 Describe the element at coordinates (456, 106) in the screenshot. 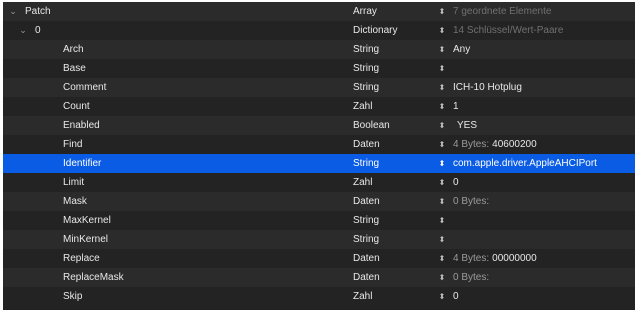

I see `value-text: 1` at that location.